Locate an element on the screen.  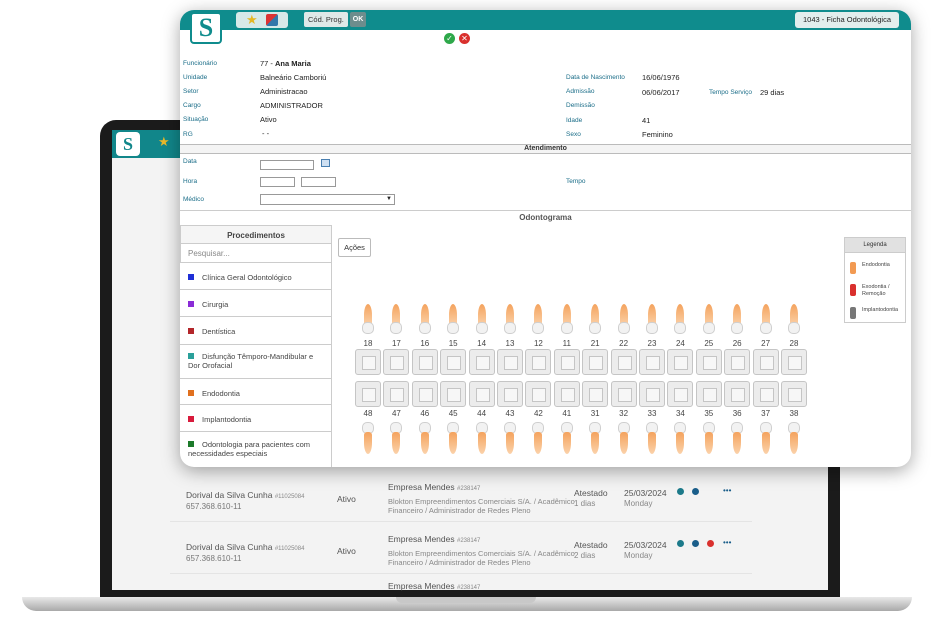
tooth-crown is located at coordinates (396, 328).